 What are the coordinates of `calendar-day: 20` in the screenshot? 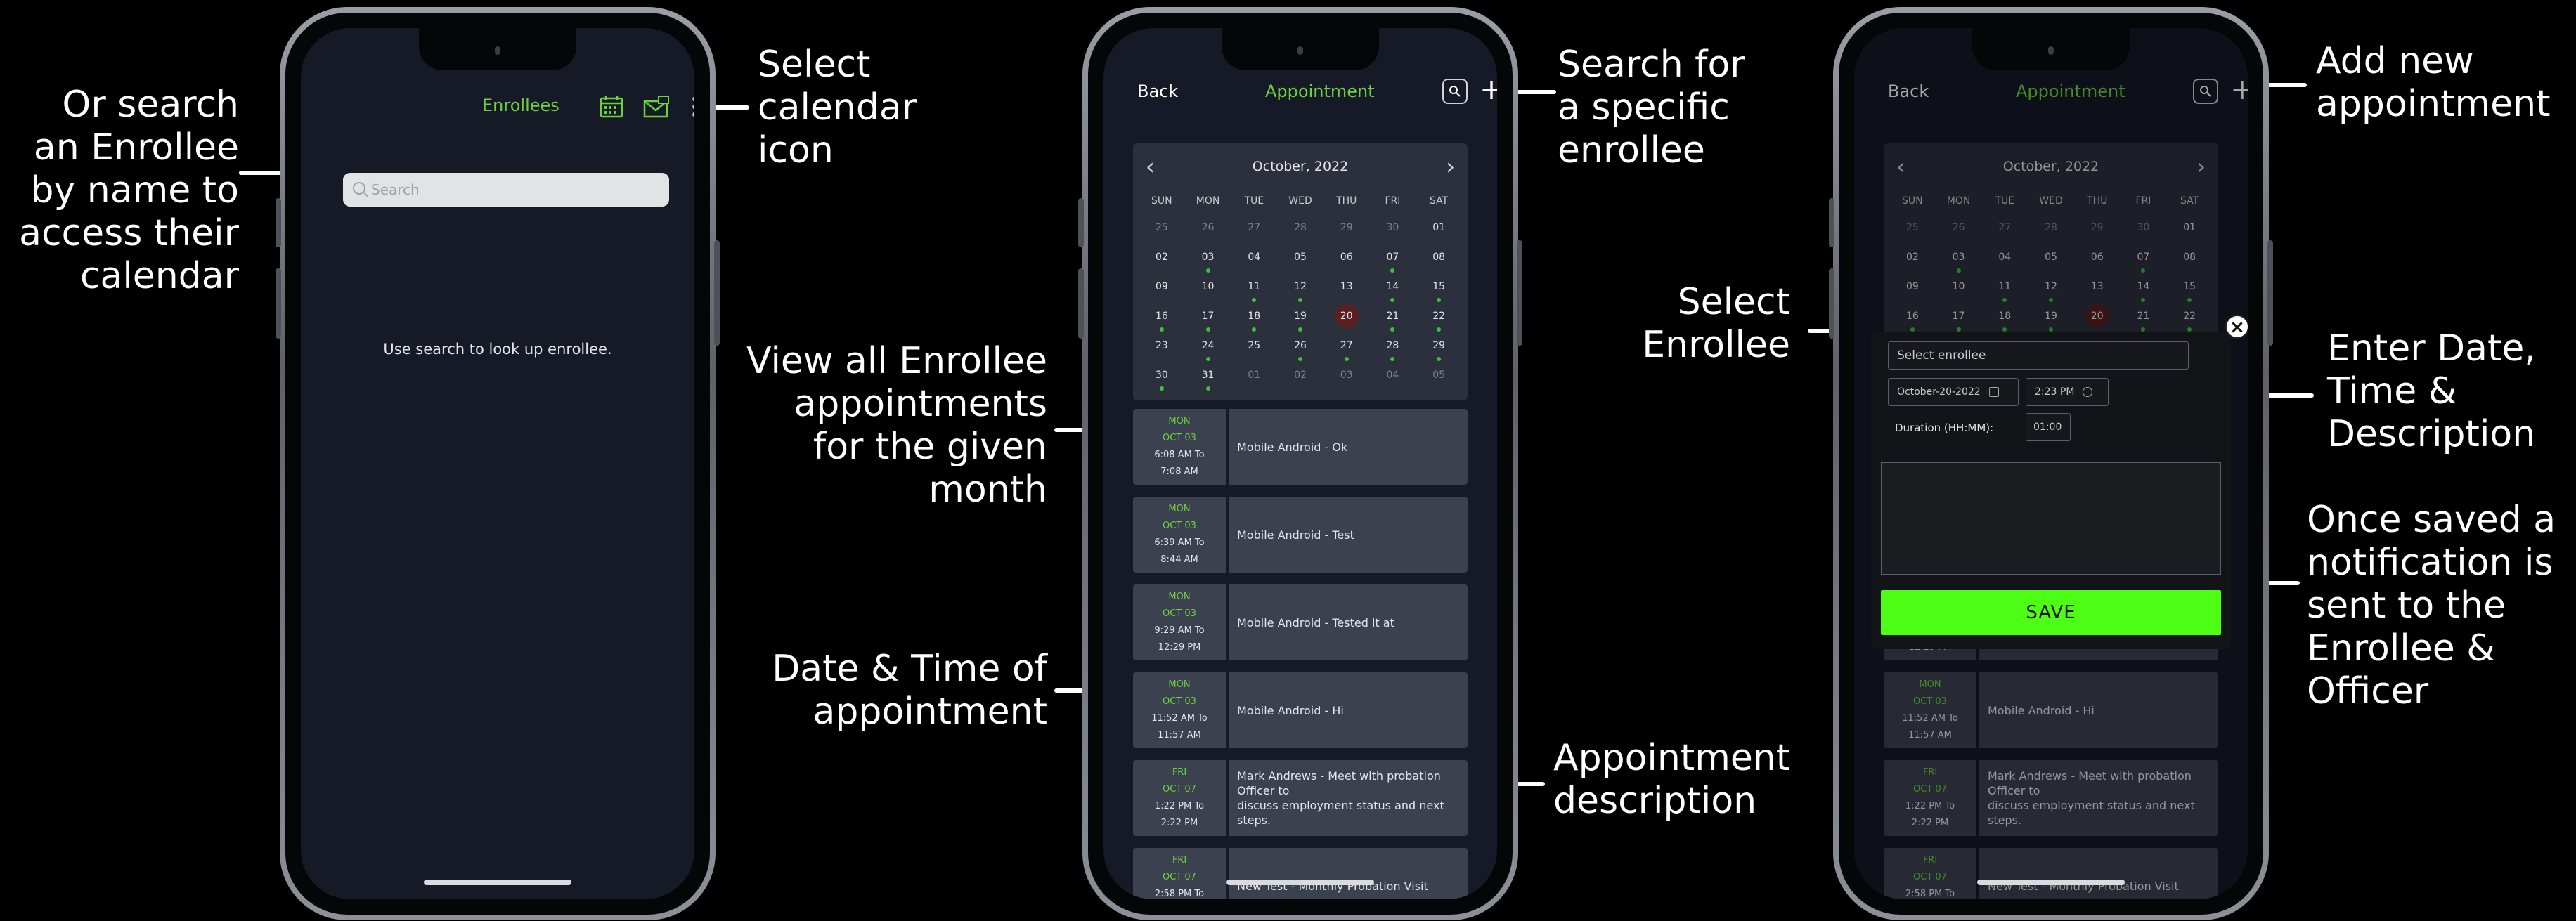 It's located at (1346, 321).